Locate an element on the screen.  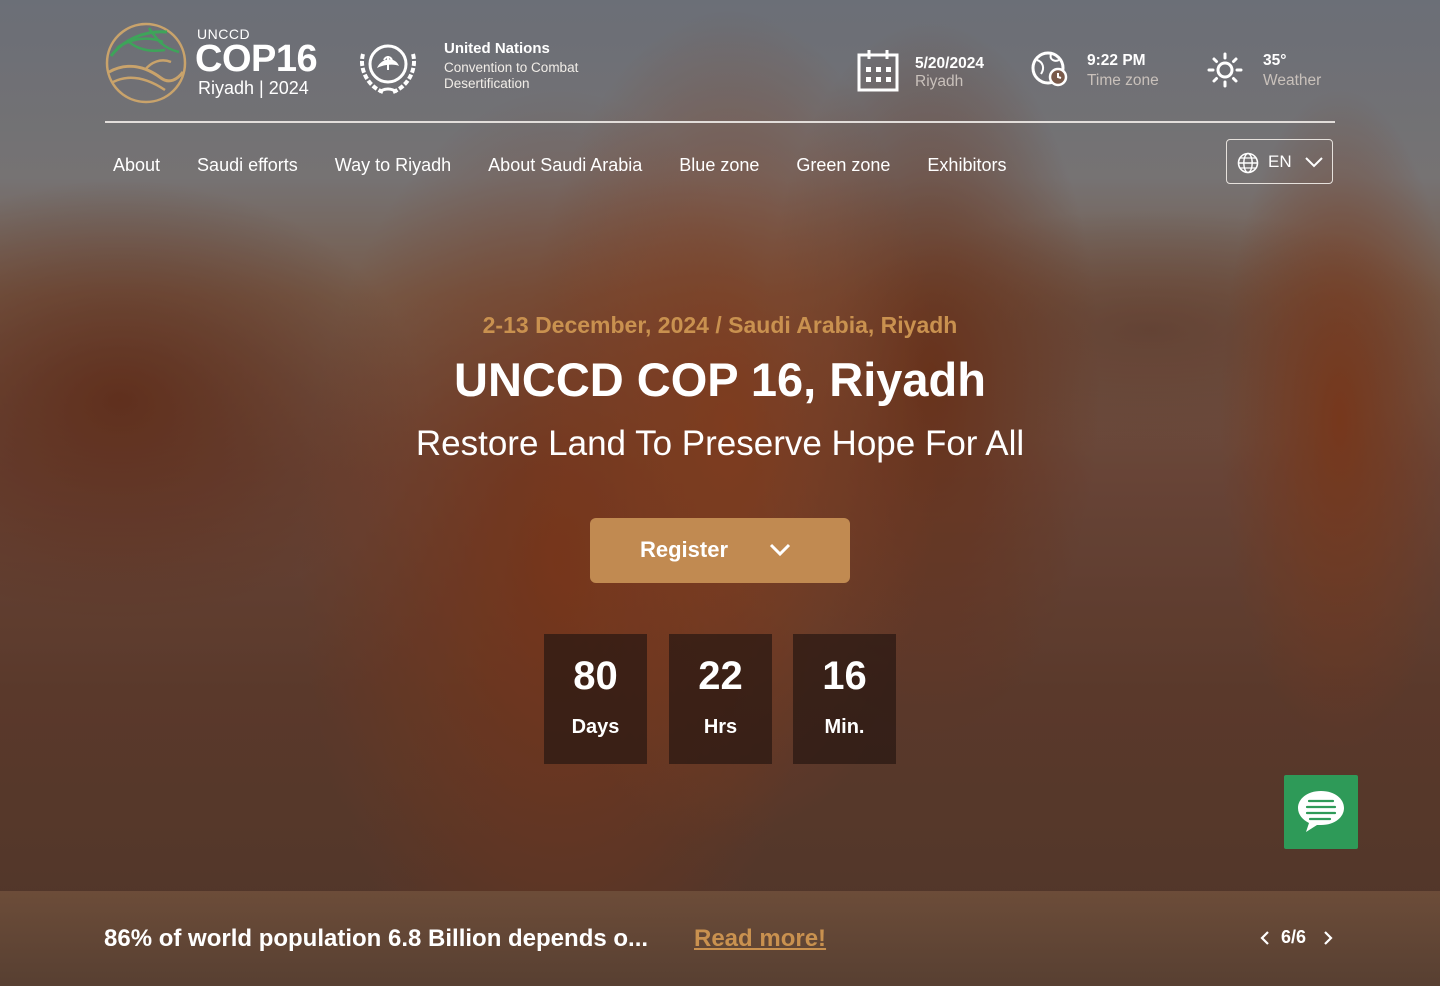
chevron-right-icon is located at coordinates (1328, 938).